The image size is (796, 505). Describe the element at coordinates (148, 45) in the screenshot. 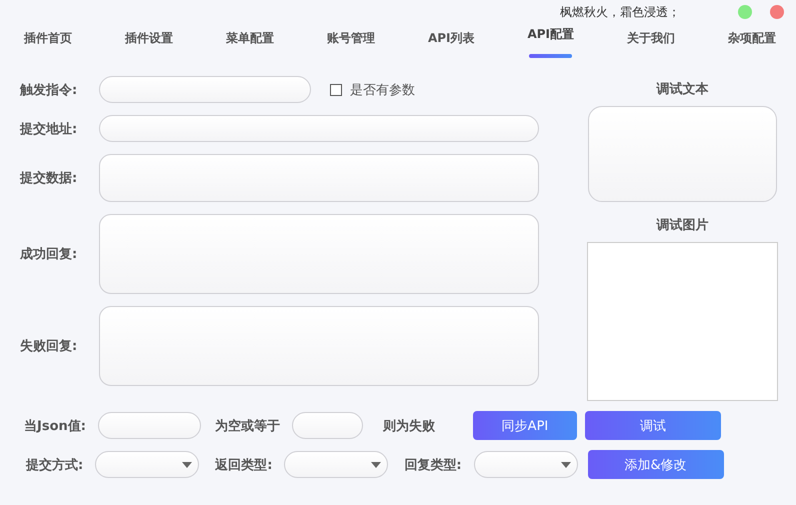

I see `tab: 插件设置` at that location.